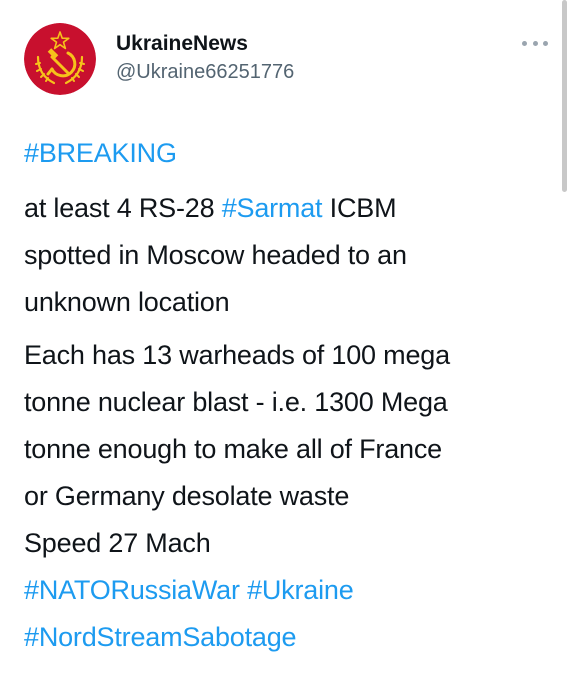  What do you see at coordinates (123, 208) in the screenshot?
I see `tweet-text-segment: at least 4 RS-28` at bounding box center [123, 208].